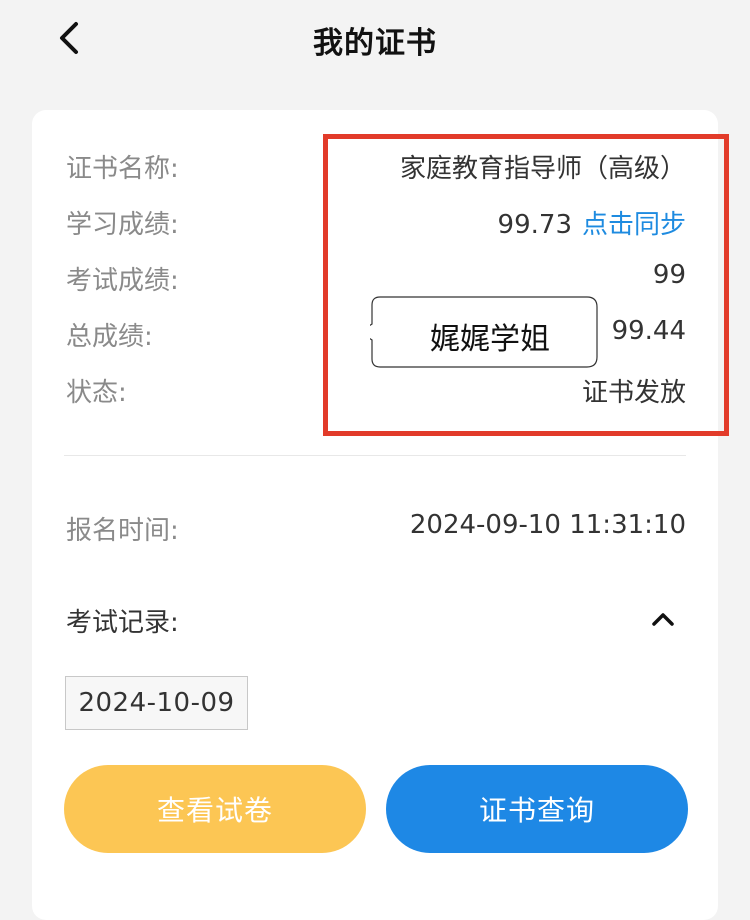 The image size is (750, 920). What do you see at coordinates (156, 703) in the screenshot?
I see `exam-record-date: 2024-10-09` at bounding box center [156, 703].